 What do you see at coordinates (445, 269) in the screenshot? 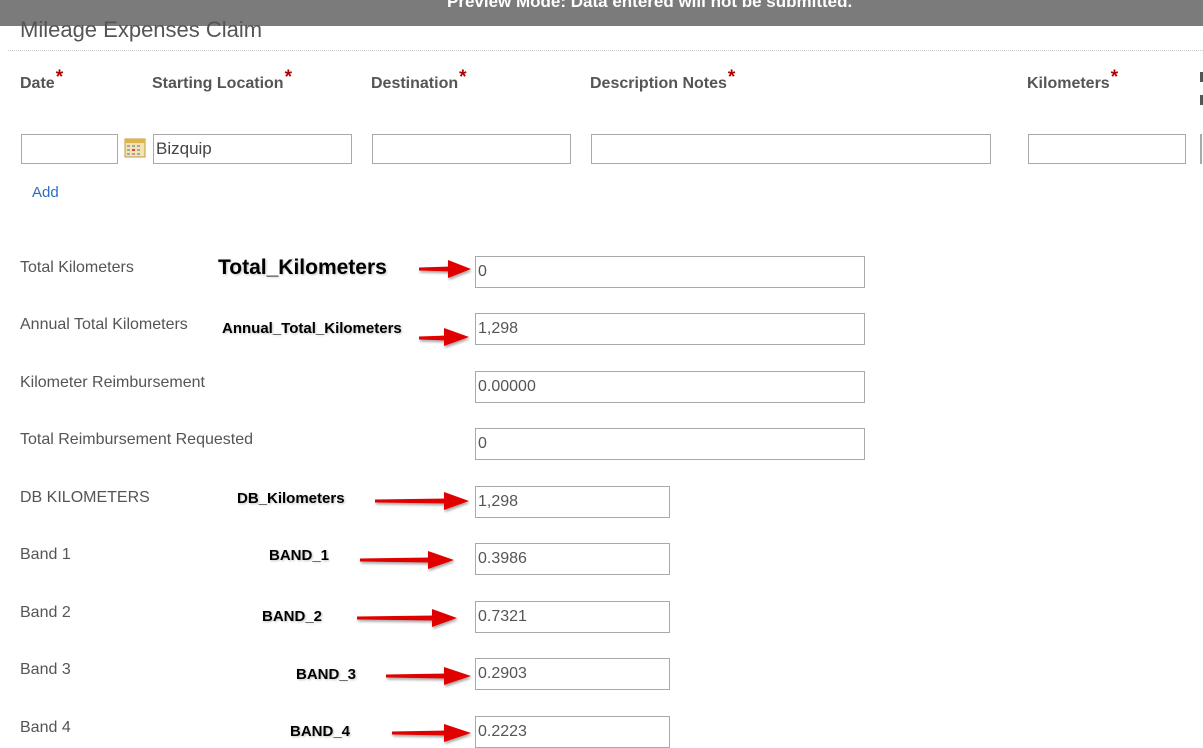
I see `arrow-total-kilometers` at bounding box center [445, 269].